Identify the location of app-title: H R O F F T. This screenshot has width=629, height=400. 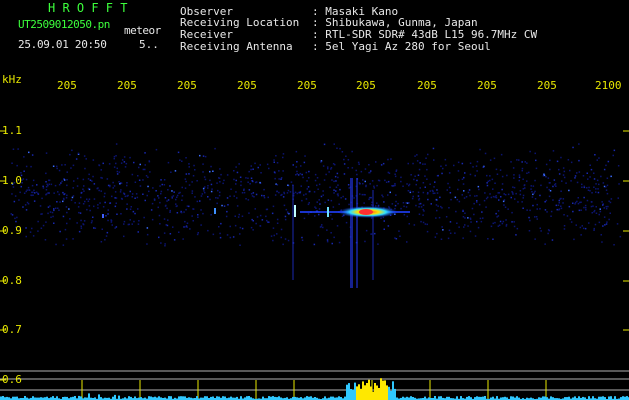
(88, 8).